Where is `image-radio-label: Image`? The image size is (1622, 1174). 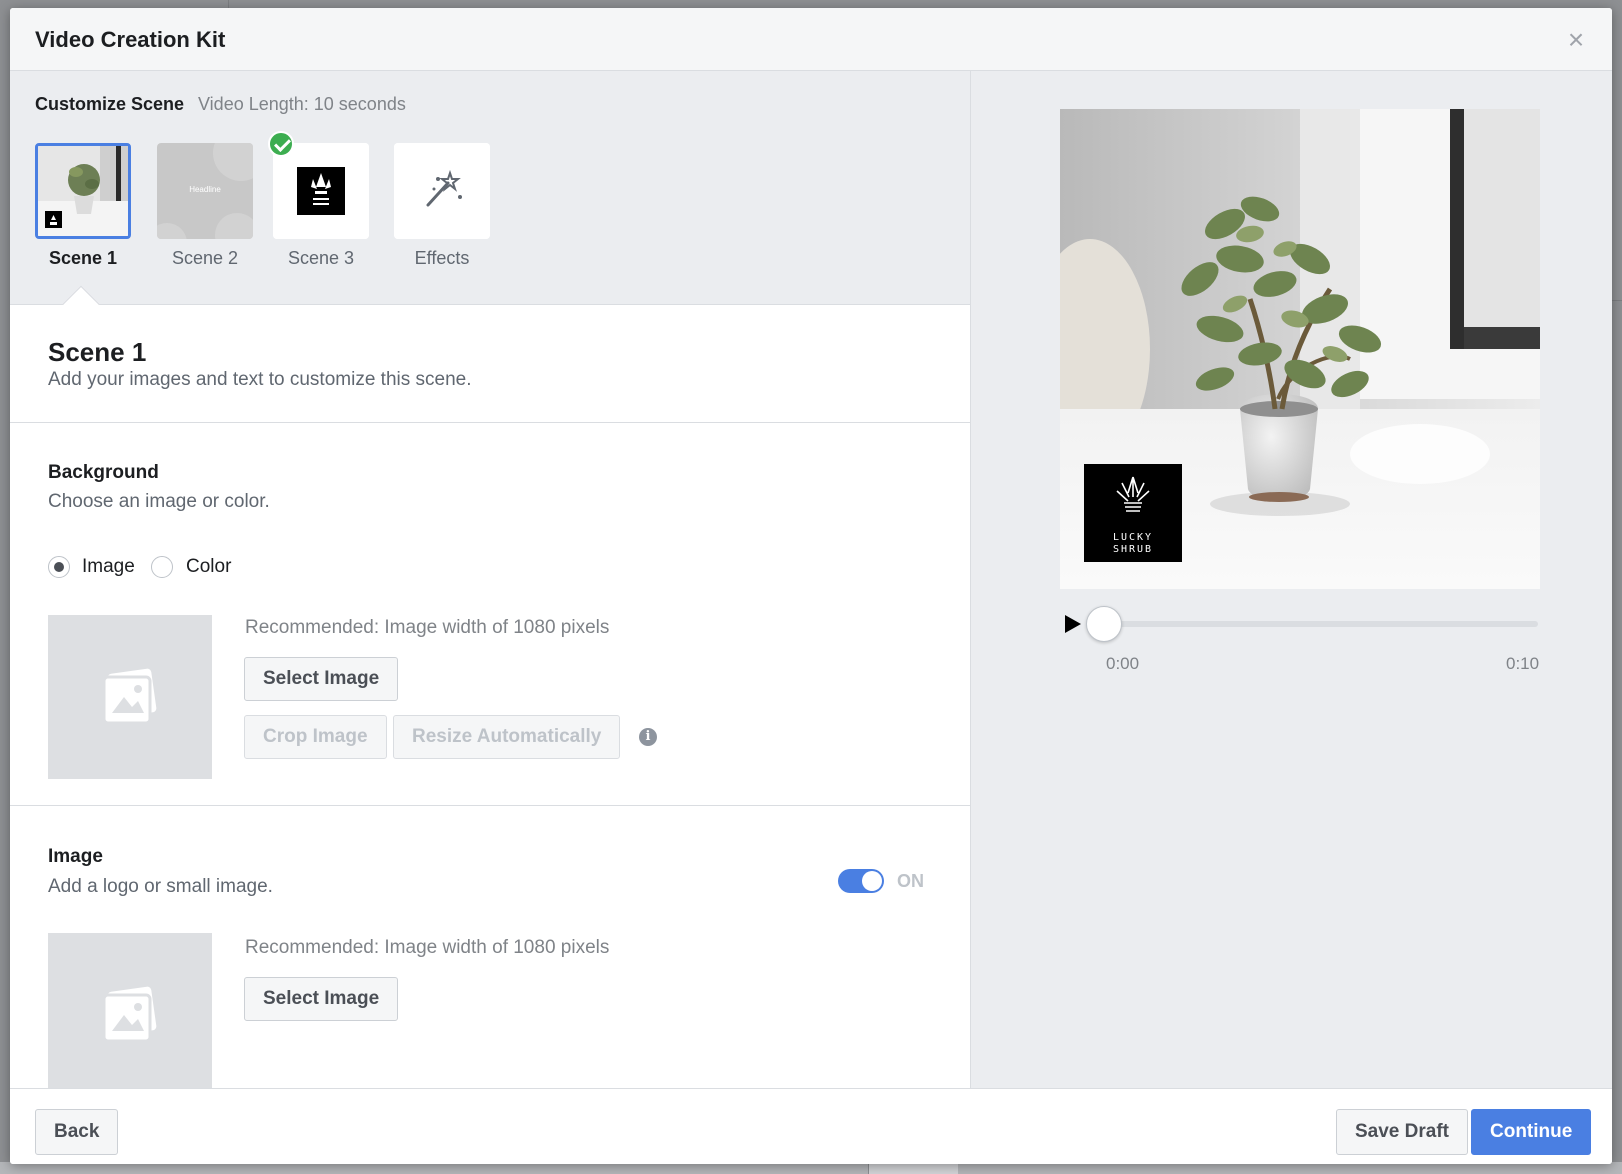 image-radio-label: Image is located at coordinates (108, 567).